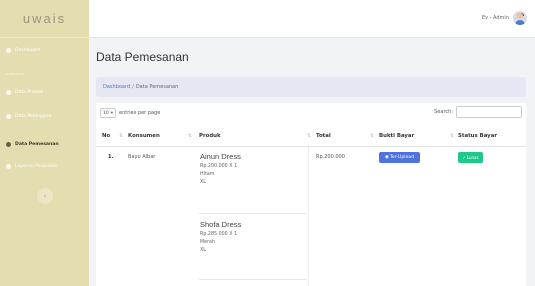 Image resolution: width=535 pixels, height=286 pixels. I want to click on sidebar-item-data-pemesanan: Data Pemesanan, so click(44, 144).